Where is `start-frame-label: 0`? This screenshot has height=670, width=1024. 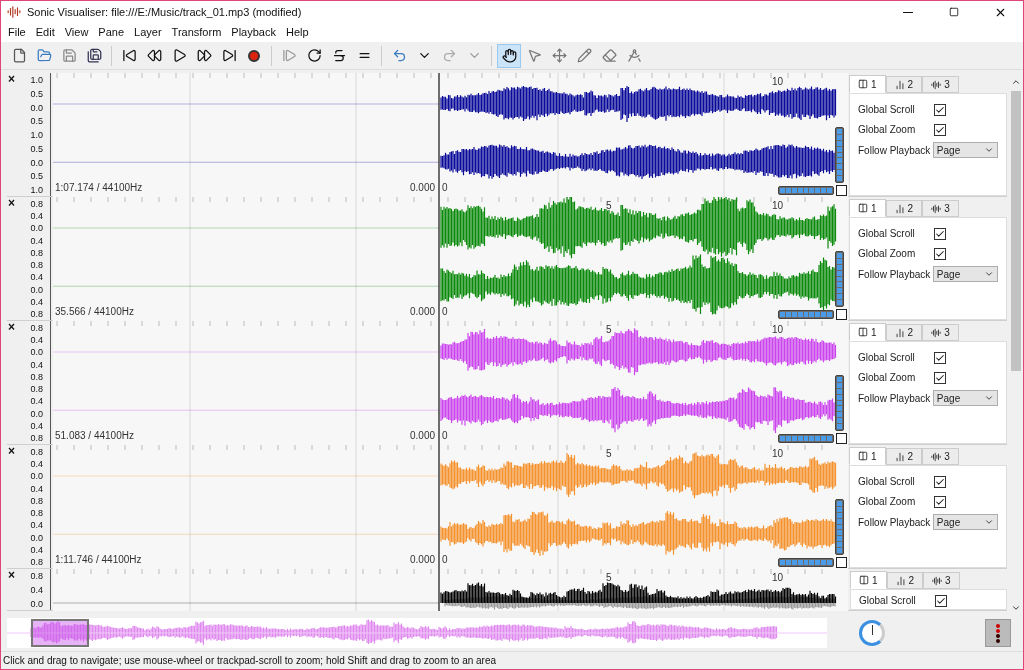
start-frame-label: 0 is located at coordinates (445, 312).